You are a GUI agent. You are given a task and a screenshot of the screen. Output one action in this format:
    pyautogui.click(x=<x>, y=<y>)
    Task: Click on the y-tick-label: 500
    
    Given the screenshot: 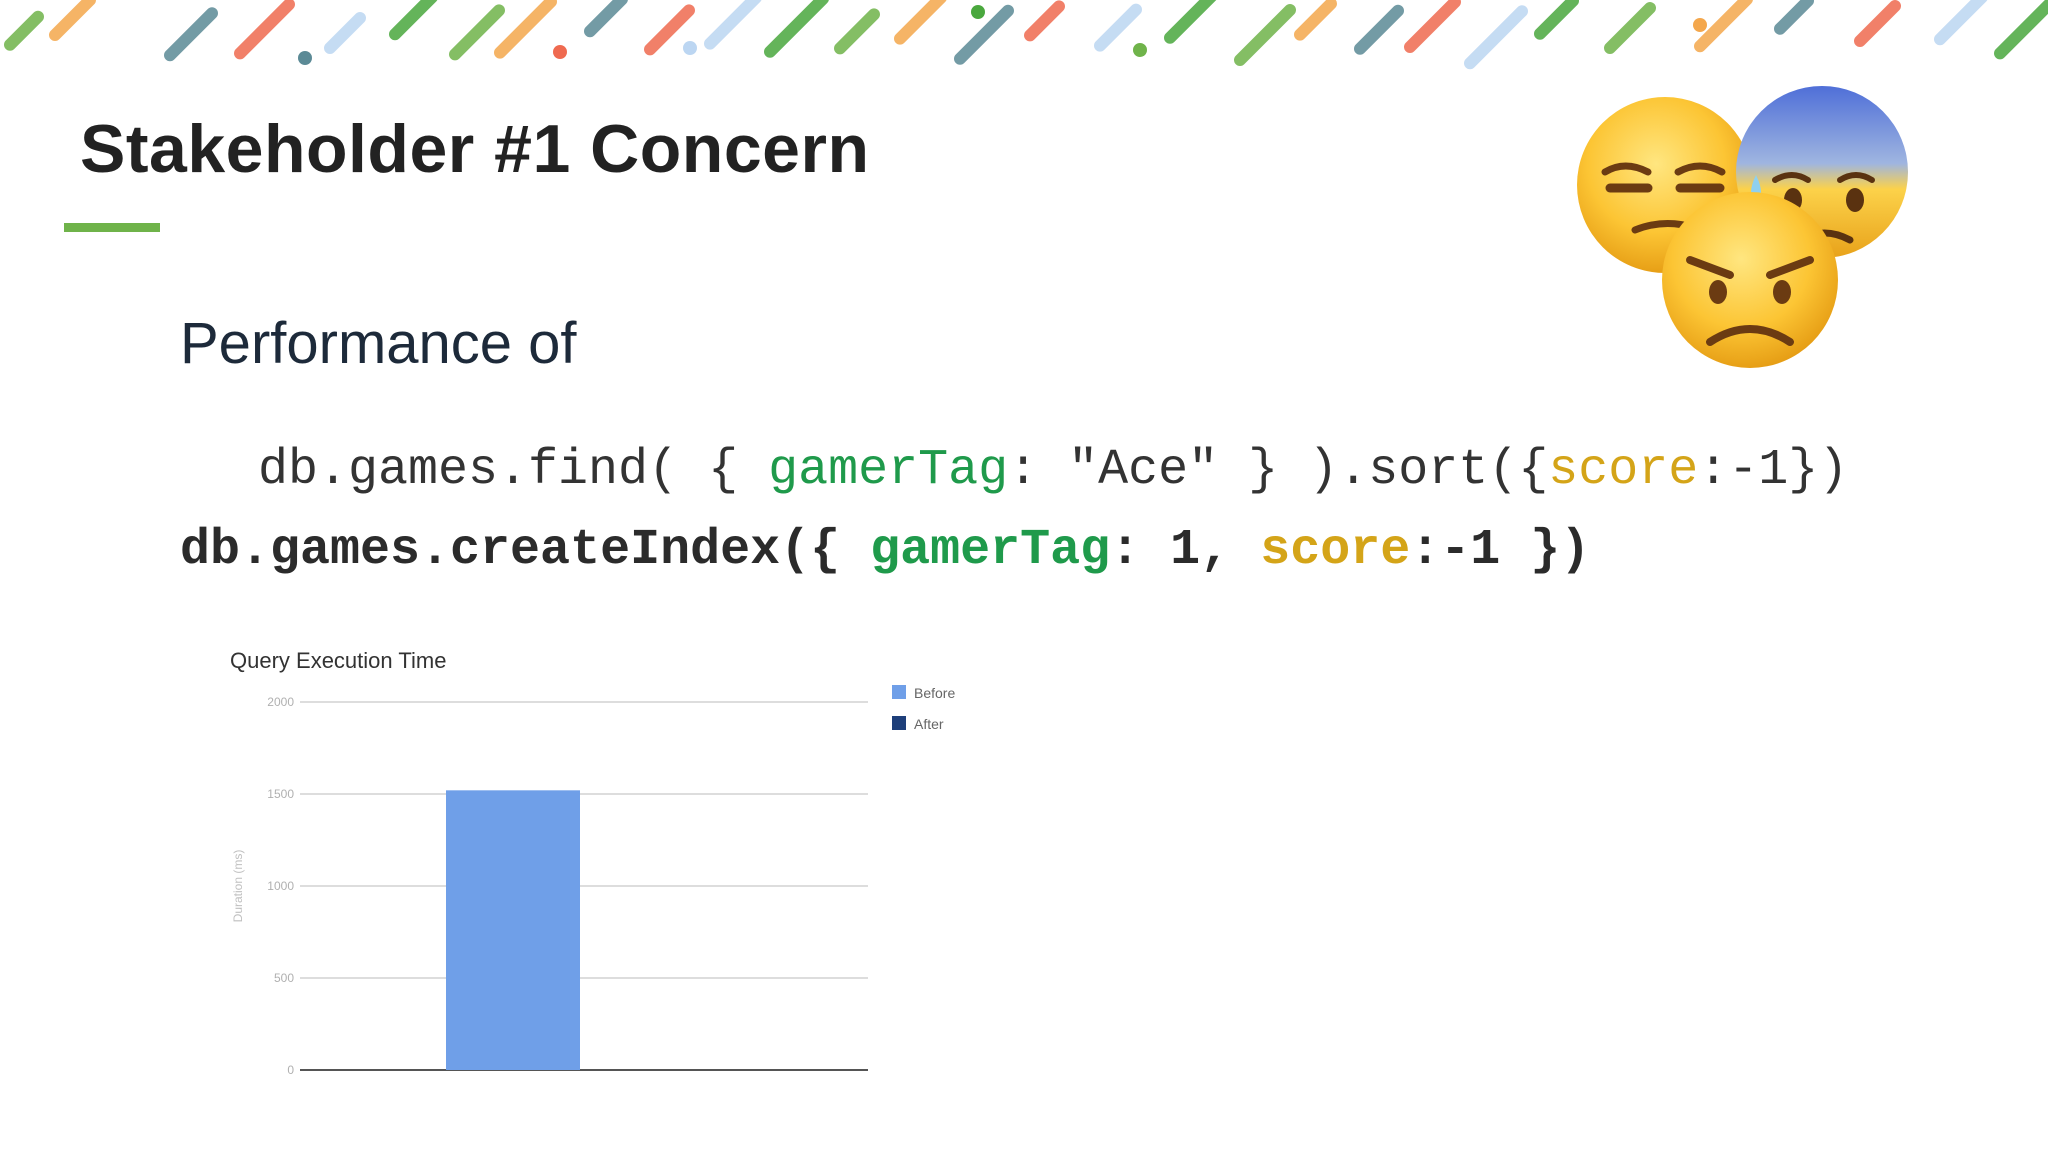 What is the action you would take?
    pyautogui.click(x=284, y=978)
    